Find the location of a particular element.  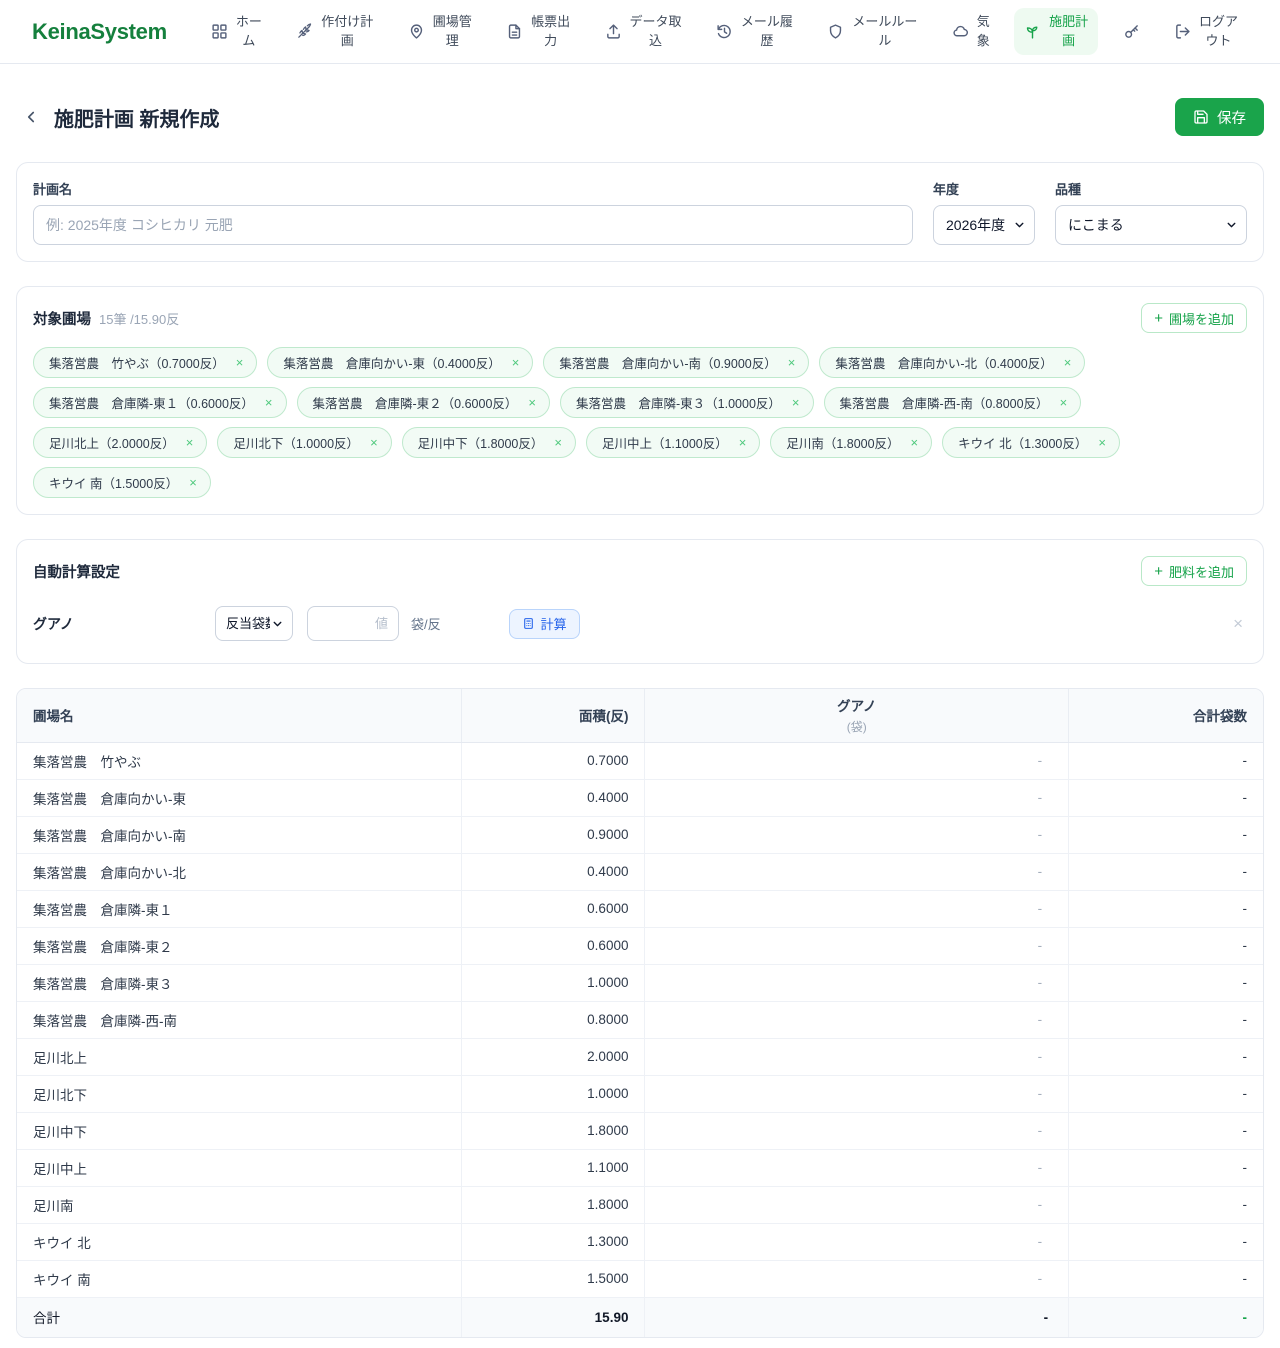

cell-area: 1.0000 is located at coordinates (553, 1094).